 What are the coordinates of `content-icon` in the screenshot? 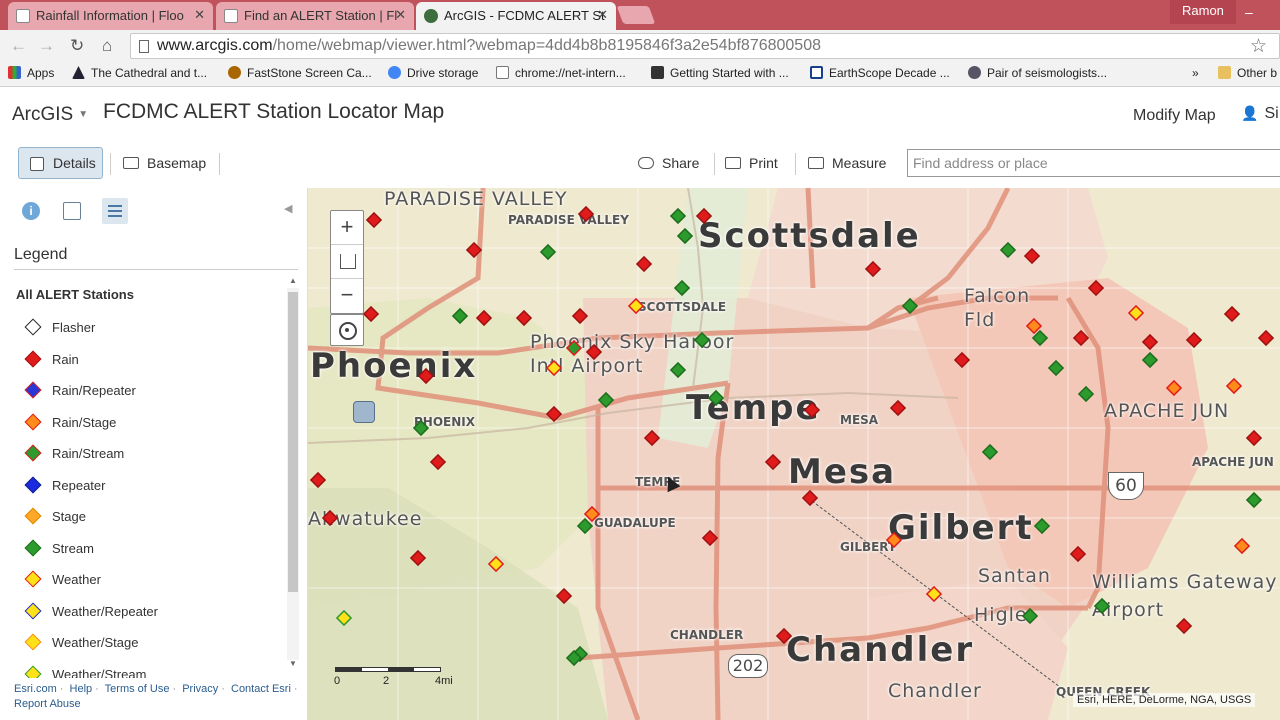 It's located at (72, 211).